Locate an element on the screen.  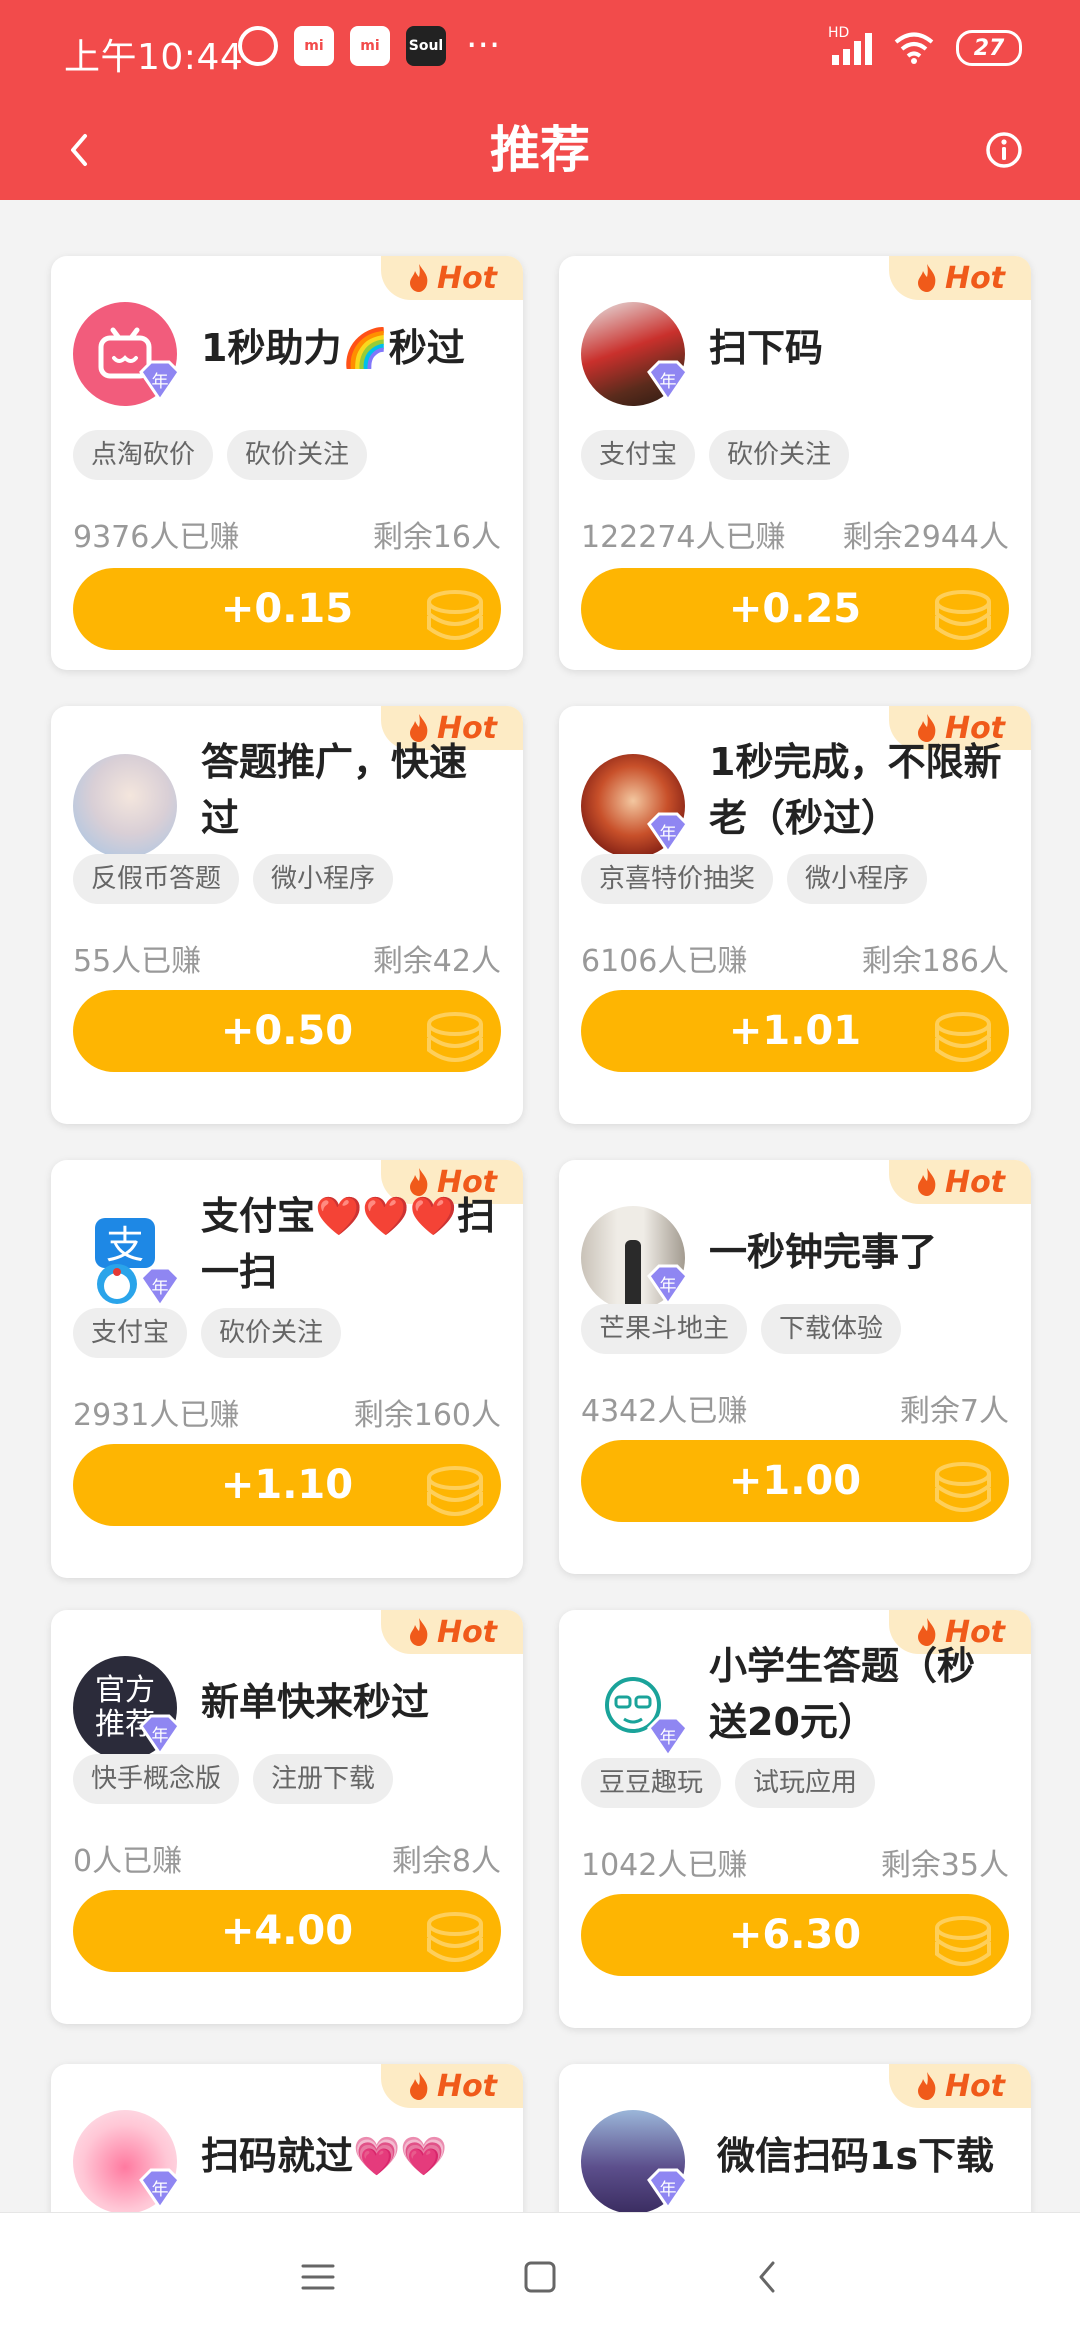
tag: 支付宝 is located at coordinates (638, 455).